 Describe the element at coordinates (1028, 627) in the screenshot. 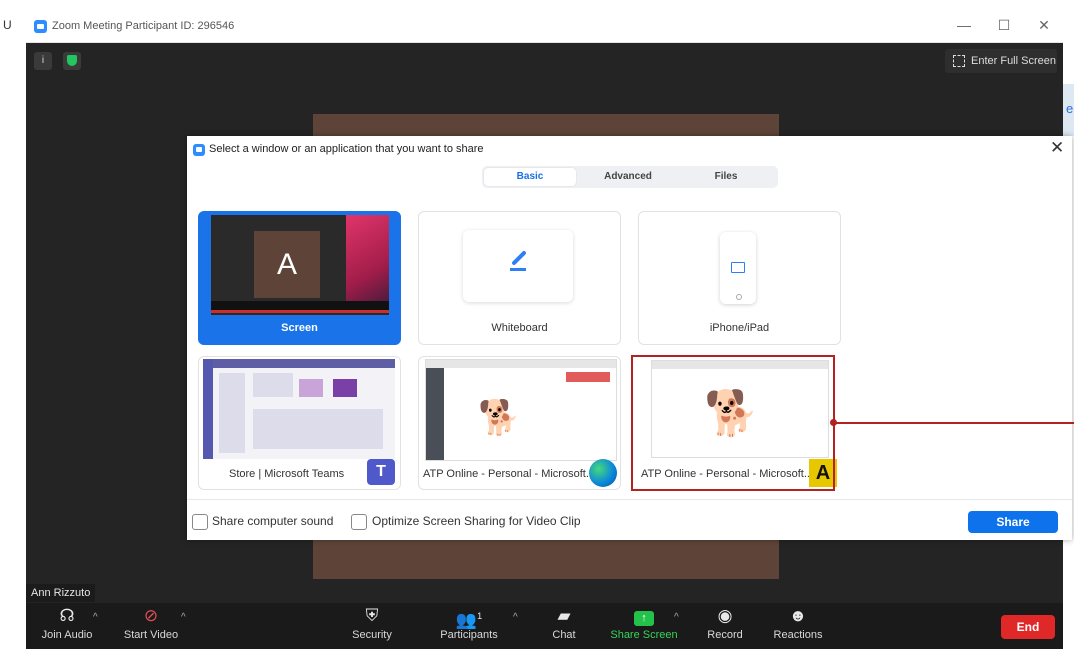

I see `end-meeting-button: End` at that location.